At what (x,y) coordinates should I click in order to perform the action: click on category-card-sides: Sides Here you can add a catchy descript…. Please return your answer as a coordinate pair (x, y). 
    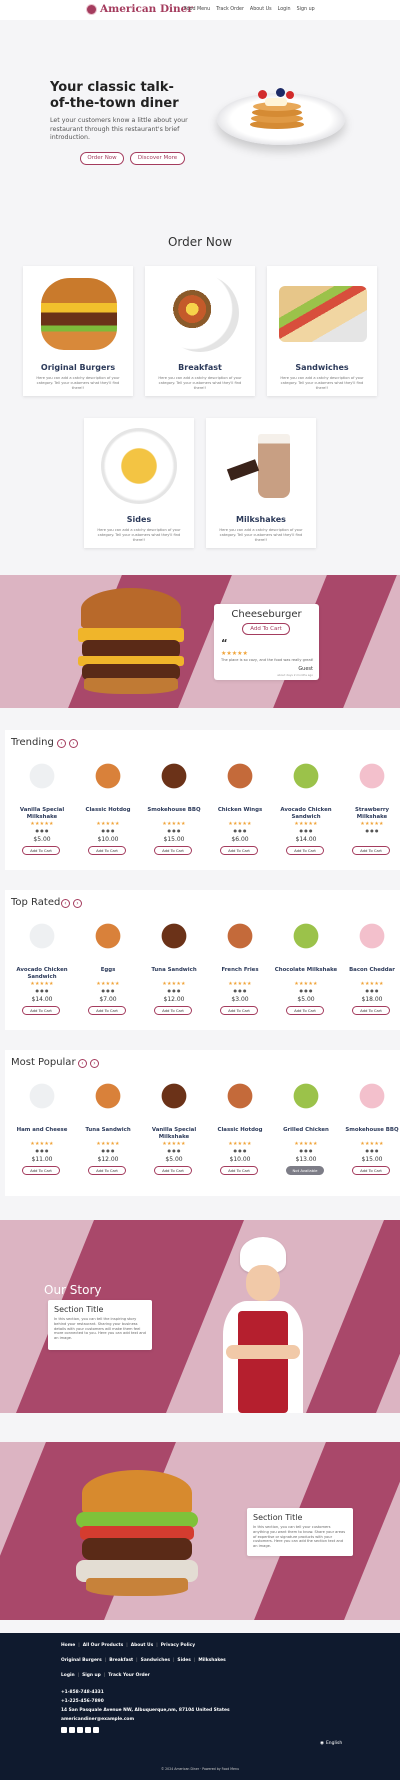
    Looking at the image, I should click on (139, 483).